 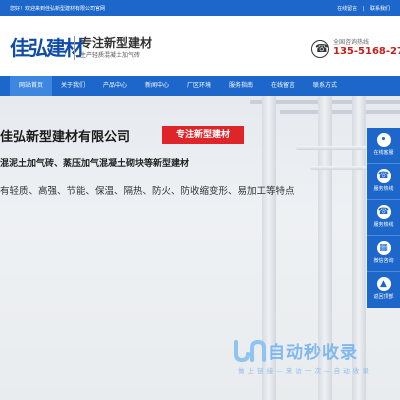 What do you see at coordinates (115, 86) in the screenshot?
I see `nav-item-products: 产品中心` at bounding box center [115, 86].